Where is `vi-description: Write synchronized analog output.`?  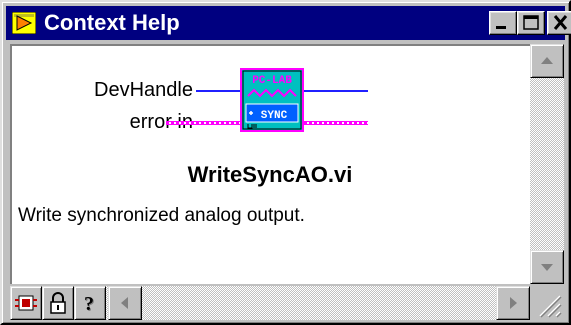 vi-description: Write synchronized analog output. is located at coordinates (161, 215).